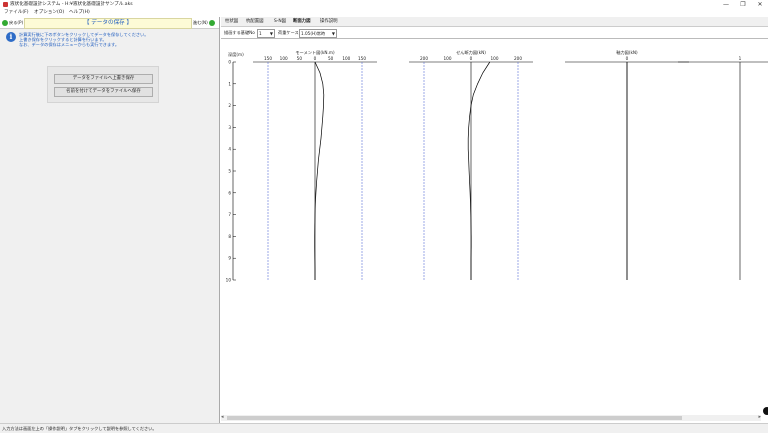 Image resolution: width=768 pixels, height=433 pixels. I want to click on depth-tick-label: 2, so click(229, 105).